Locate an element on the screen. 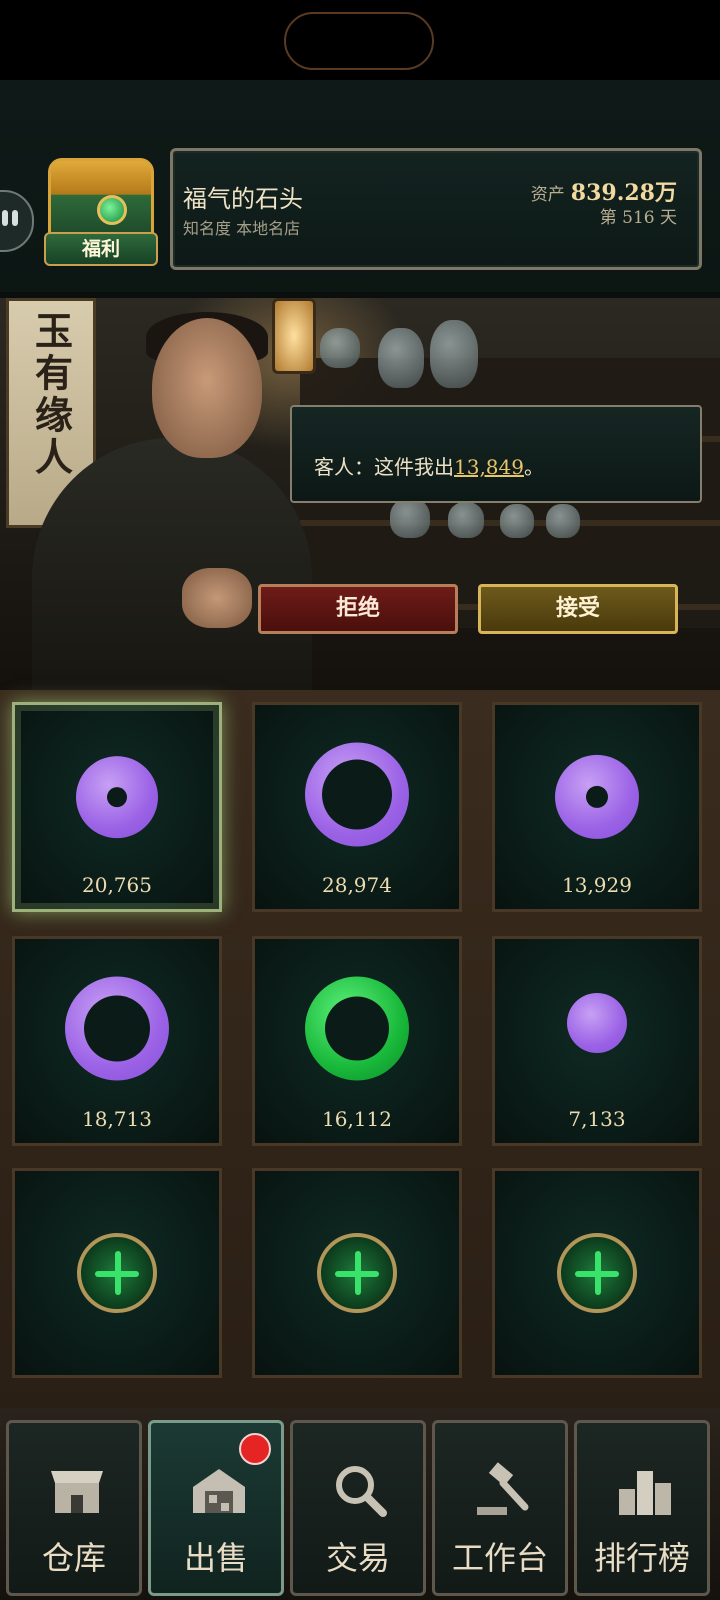 The image size is (720, 1600). offer-price: 13,849 is located at coordinates (489, 467).